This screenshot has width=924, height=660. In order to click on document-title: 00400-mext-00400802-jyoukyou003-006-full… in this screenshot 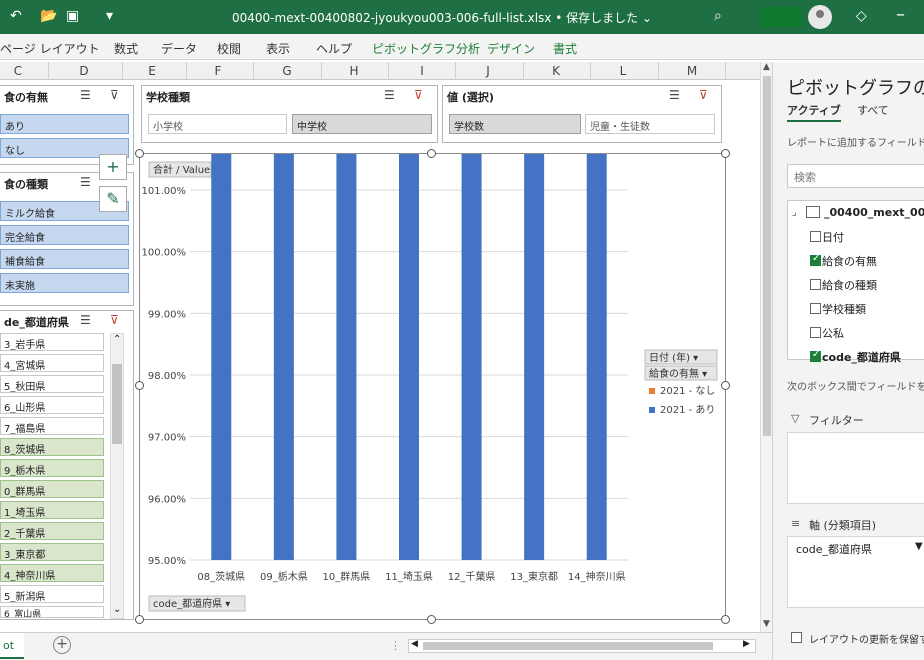, I will do `click(442, 17)`.